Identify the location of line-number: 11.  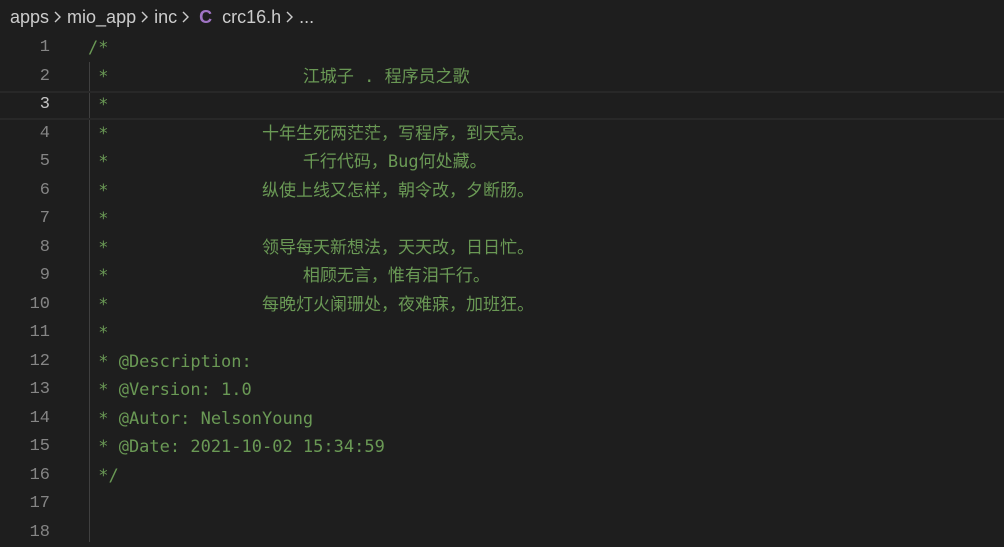
(25, 333).